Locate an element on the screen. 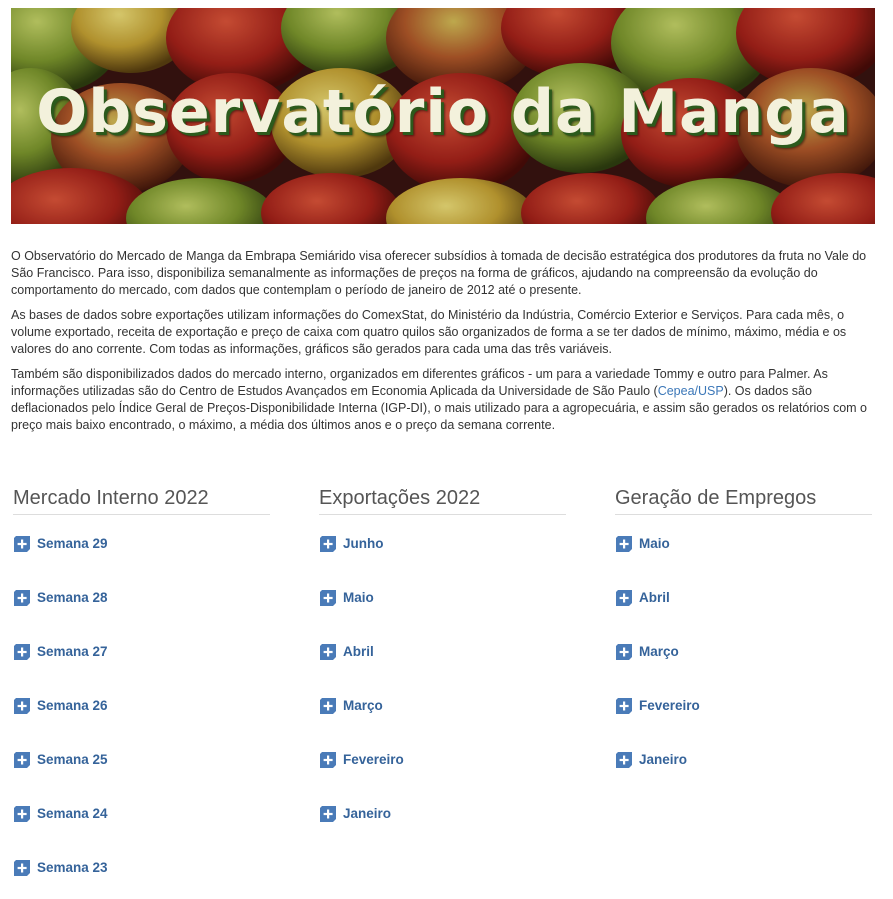  list-geracao-empregos: Maio Abril Março Fevereiro Janeiro is located at coordinates (743, 670).